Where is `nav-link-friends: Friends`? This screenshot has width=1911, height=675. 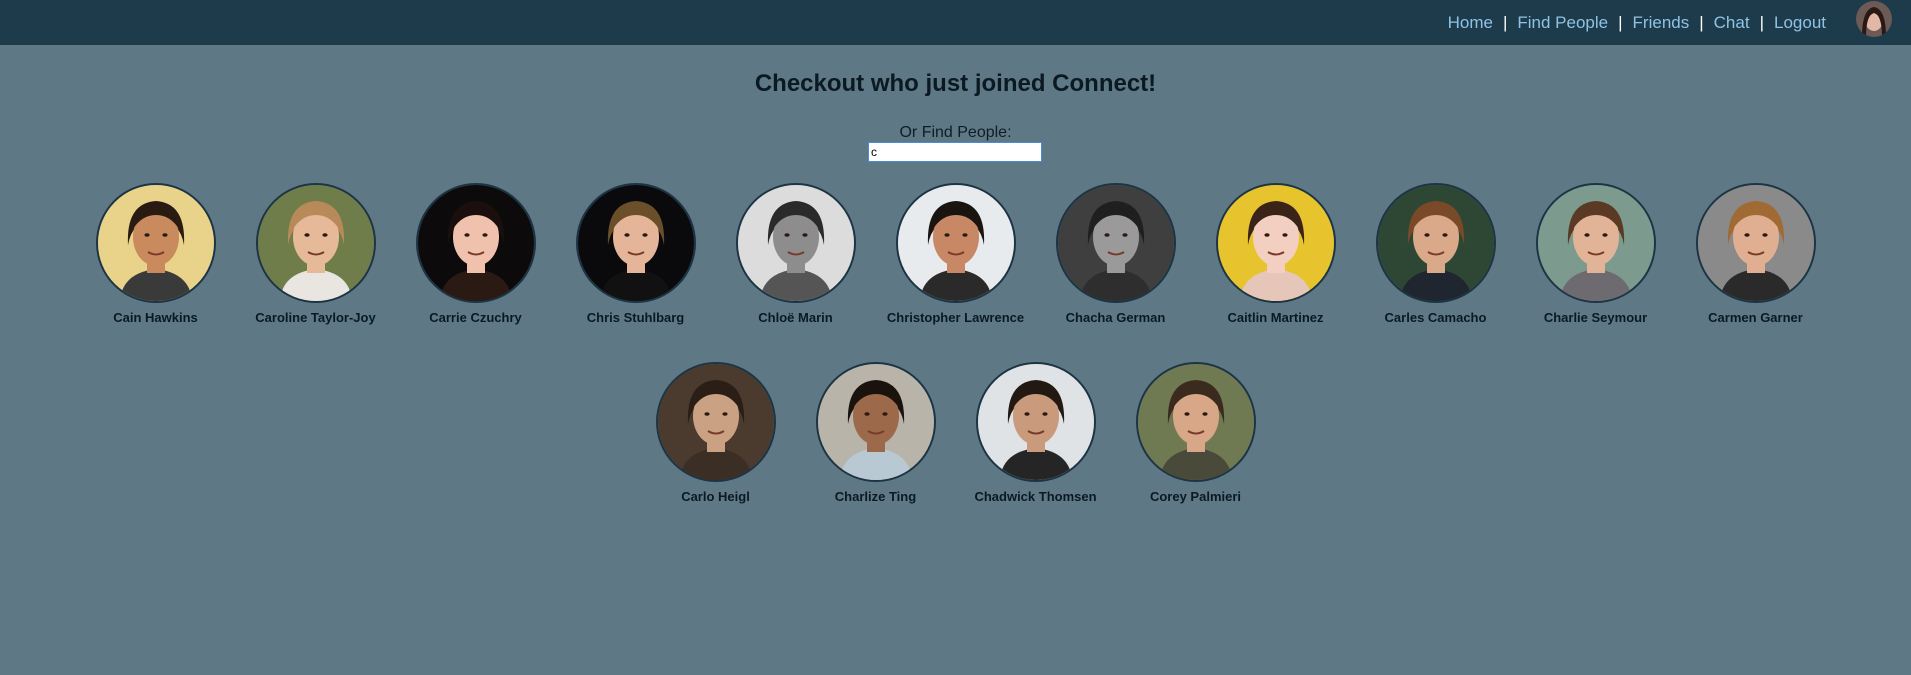
nav-link-friends: Friends is located at coordinates (1661, 23).